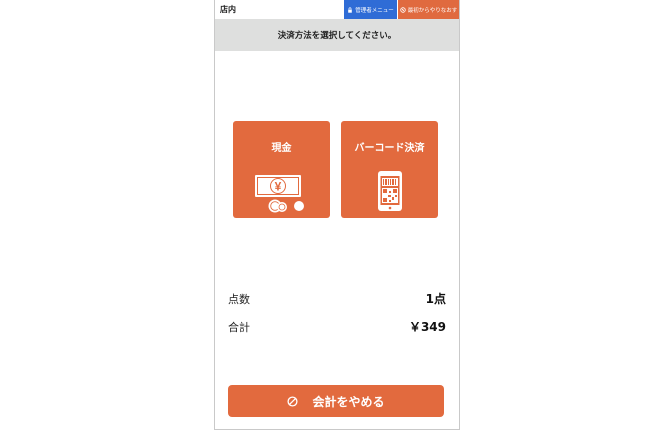  What do you see at coordinates (337, 298) in the screenshot?
I see `item-count-row: 点数 1点` at bounding box center [337, 298].